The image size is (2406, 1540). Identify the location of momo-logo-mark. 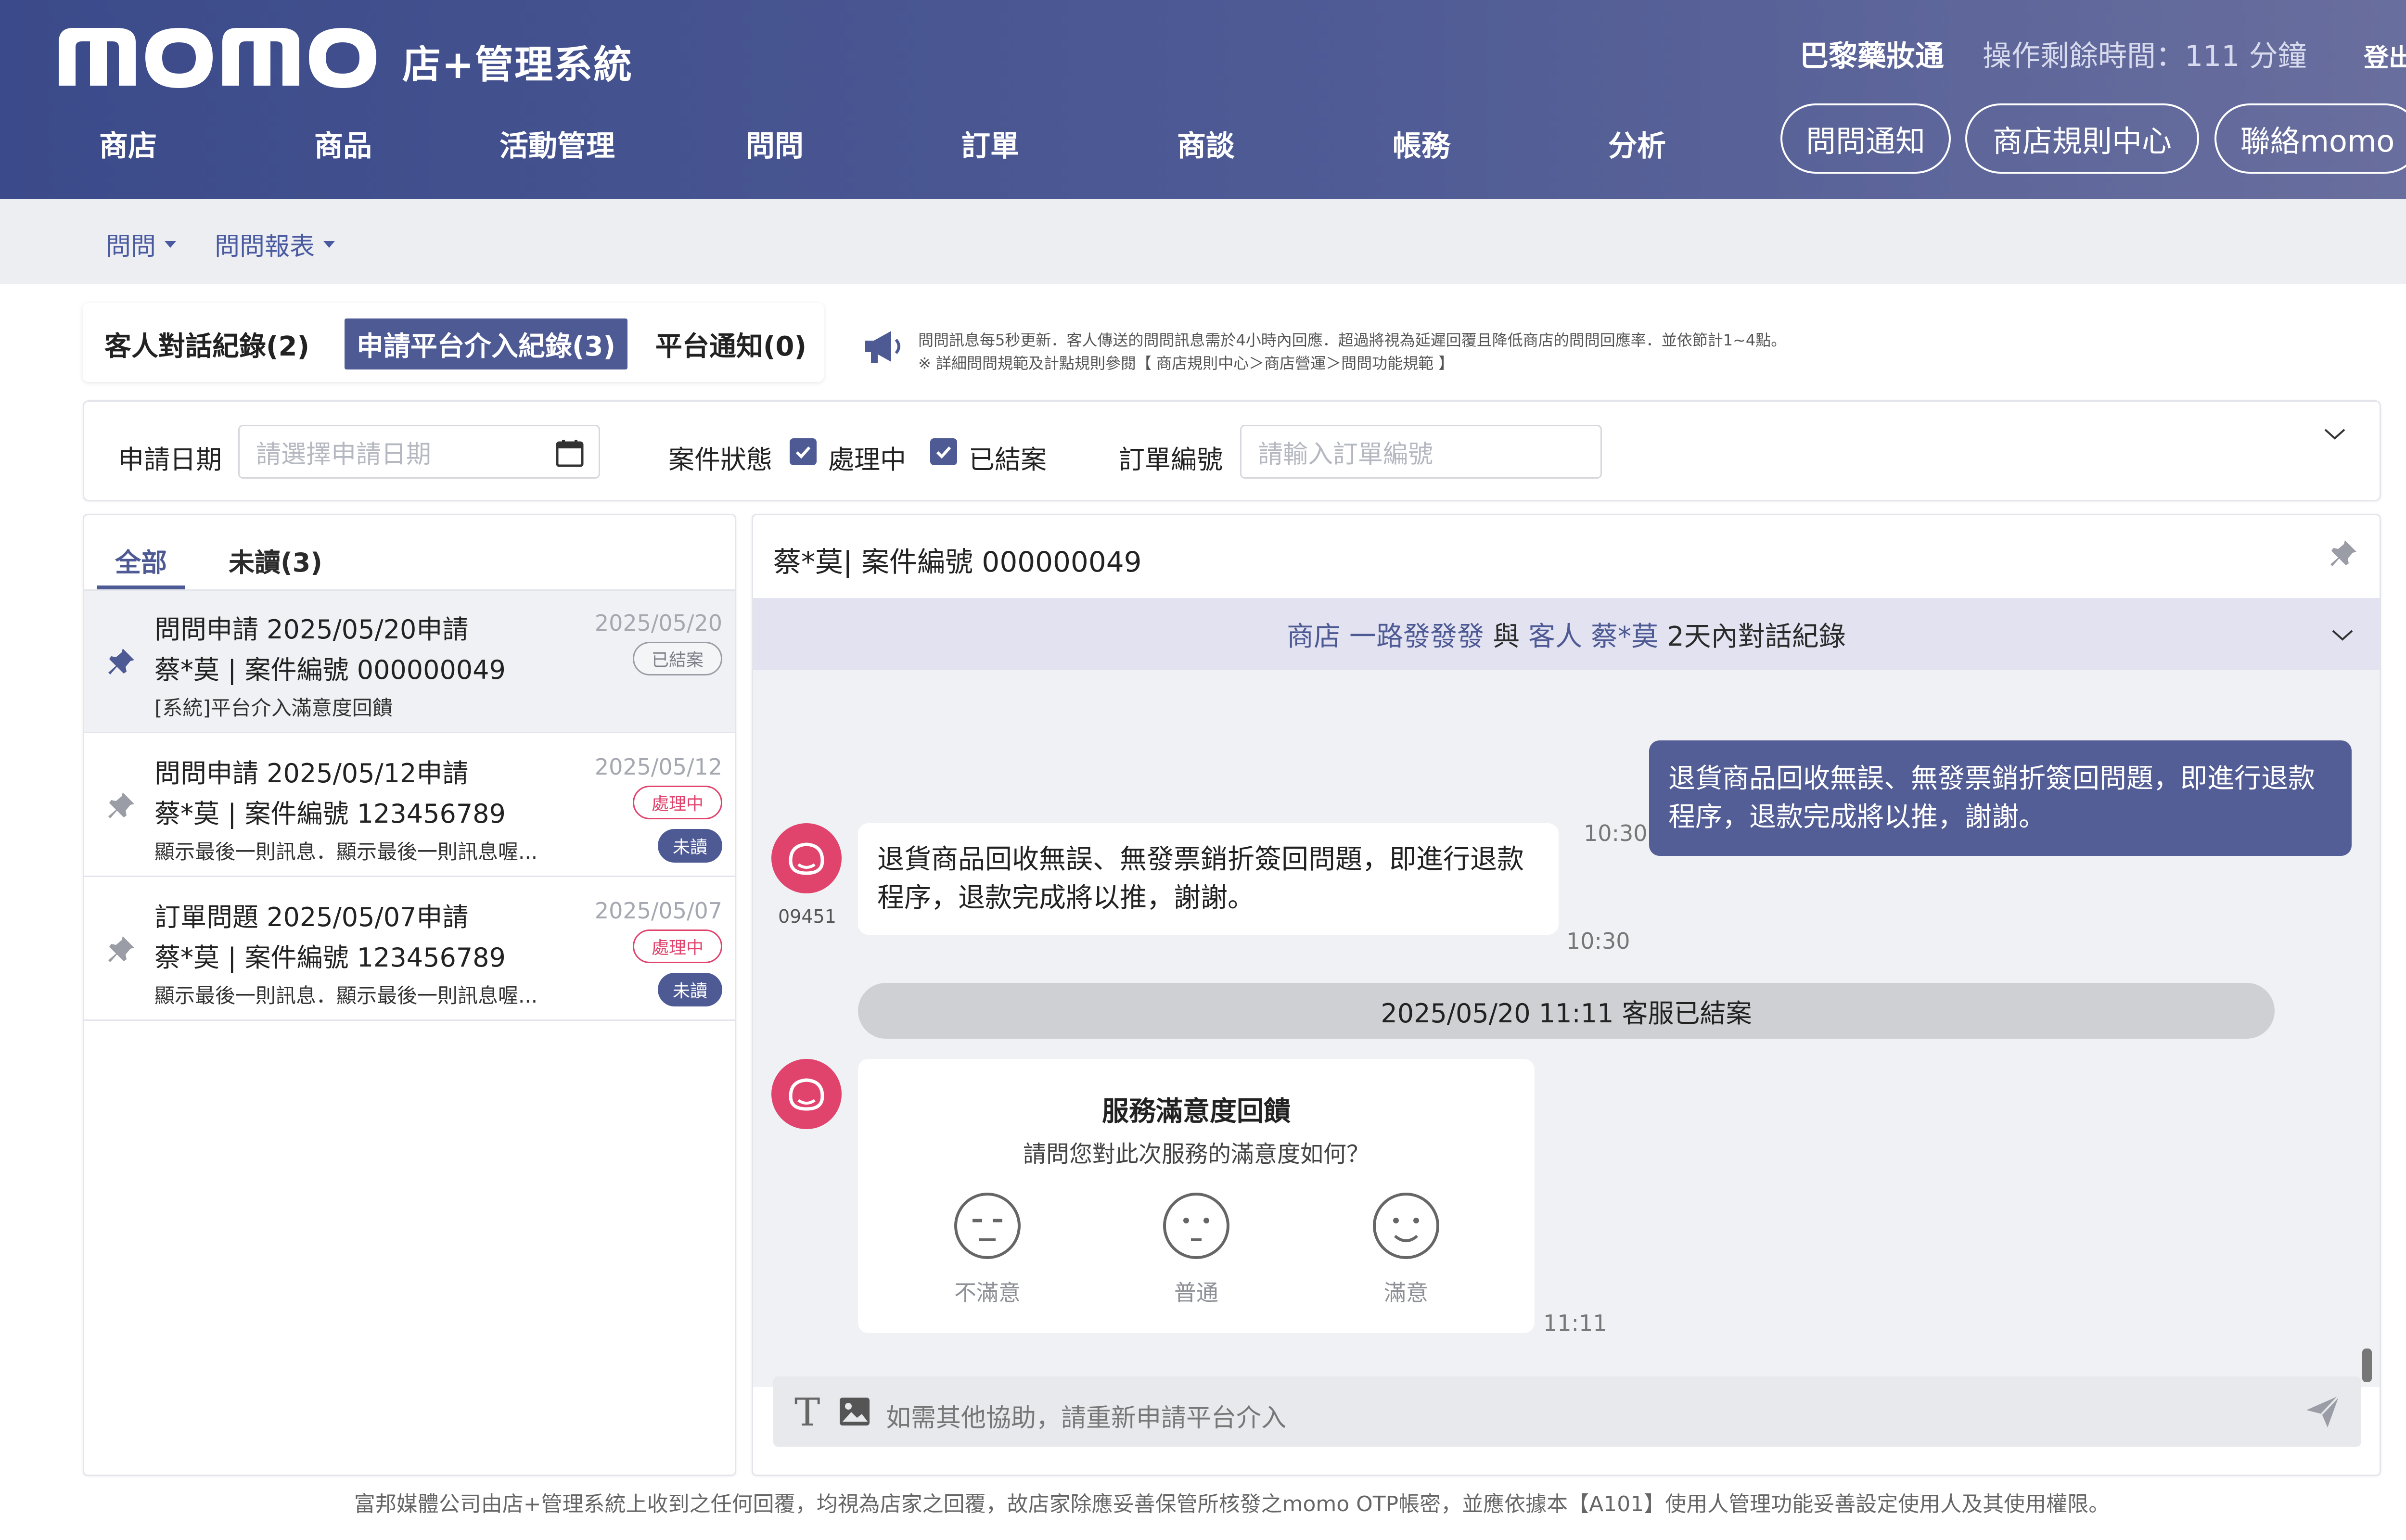
(218, 58).